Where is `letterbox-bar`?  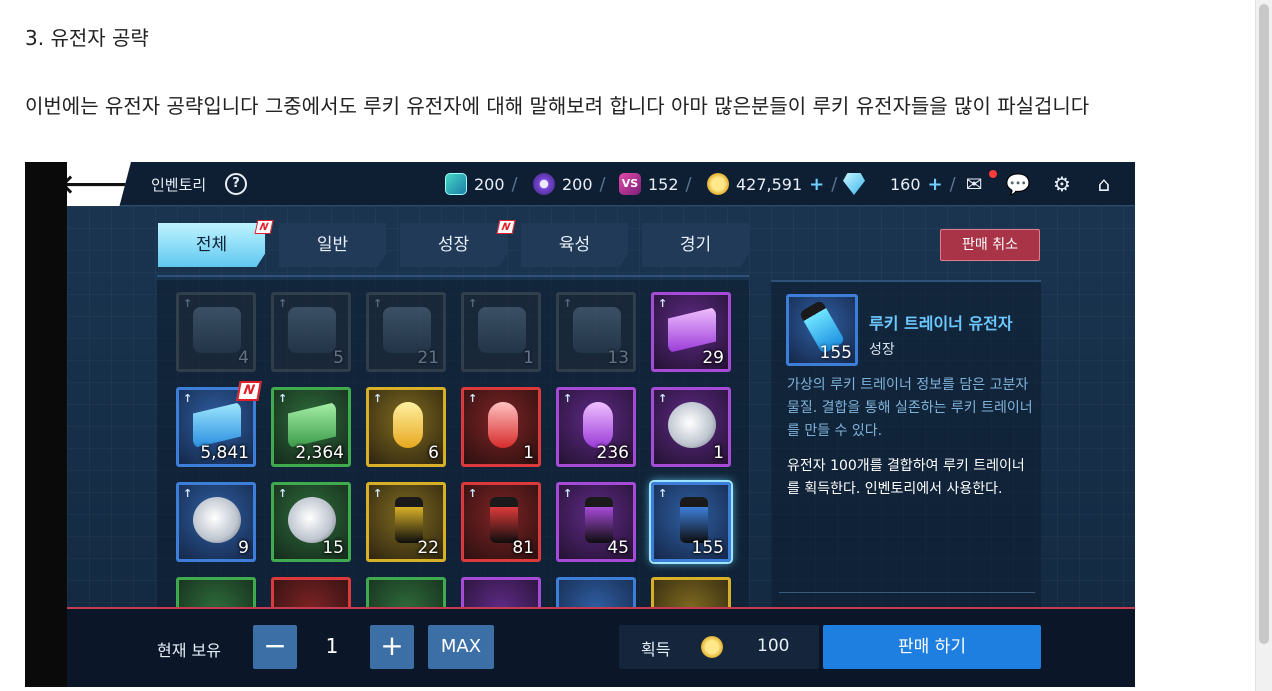 letterbox-bar is located at coordinates (46, 424).